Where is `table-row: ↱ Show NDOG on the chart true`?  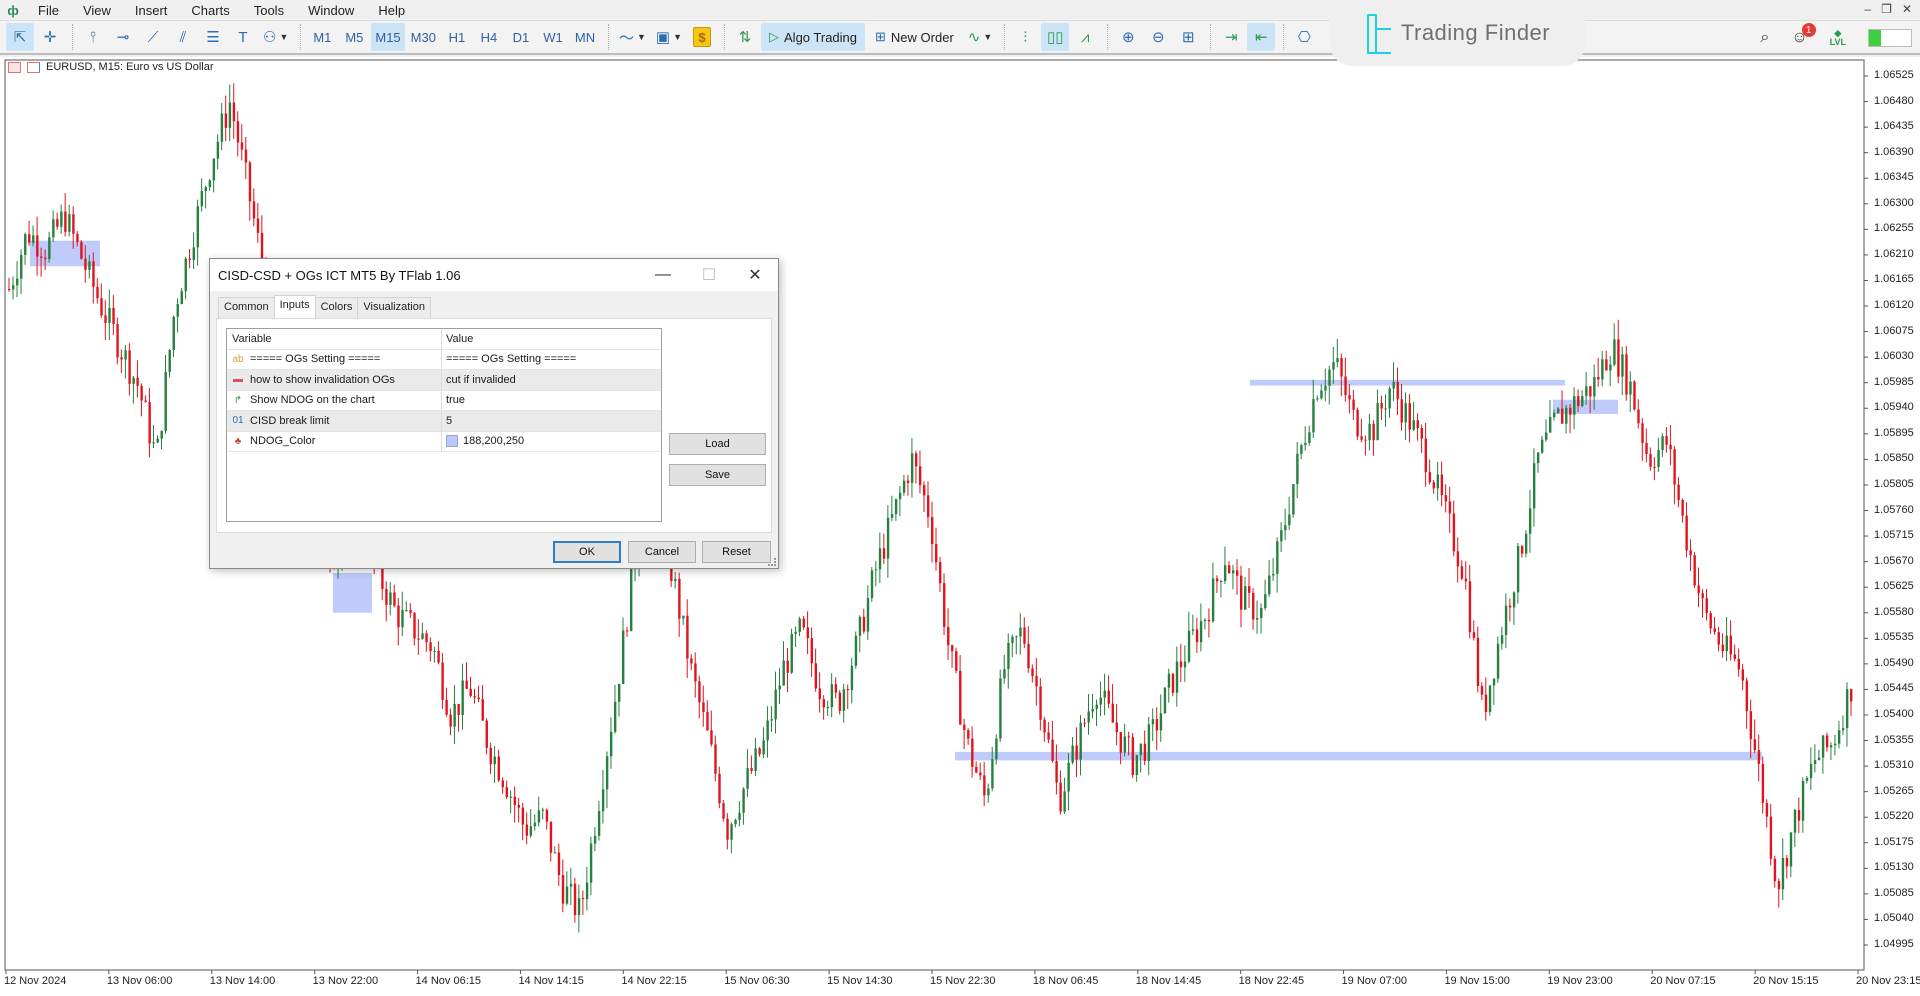 table-row: ↱ Show NDOG on the chart true is located at coordinates (444, 400).